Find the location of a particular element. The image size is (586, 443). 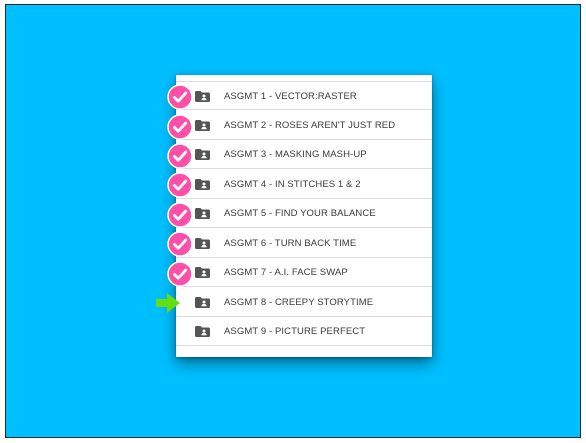

assignment-label: ASGMT 3 - MASKING MASH-UP is located at coordinates (295, 154).